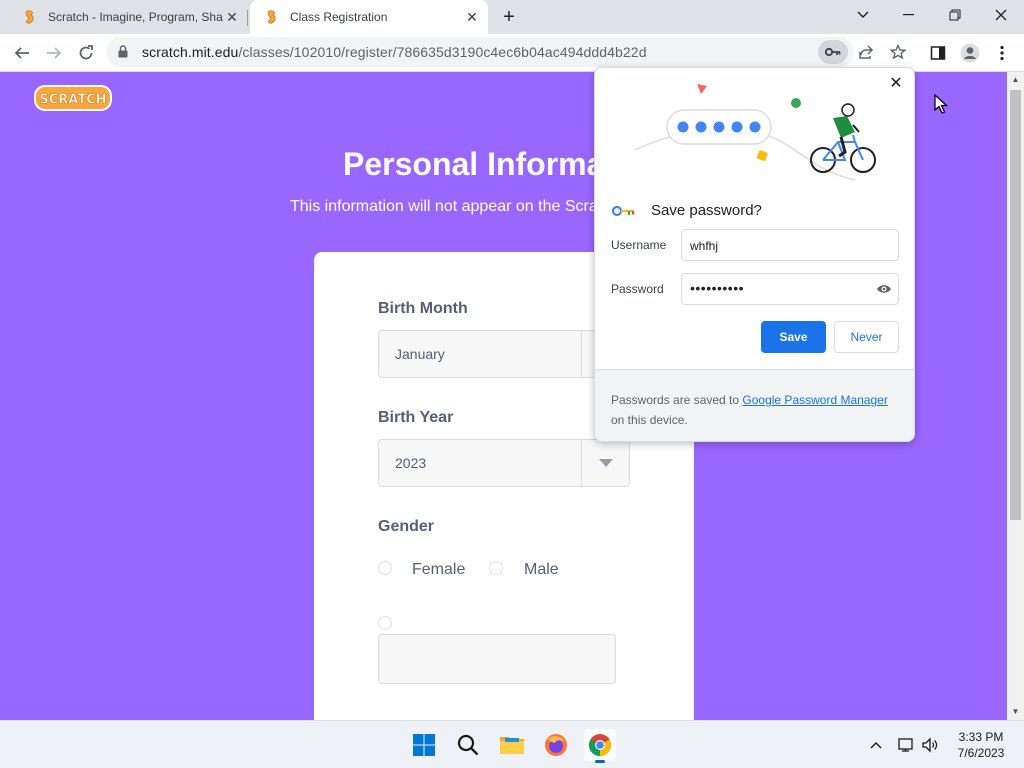 This screenshot has height=768, width=1024. I want to click on bookmark-star-icon, so click(898, 52).